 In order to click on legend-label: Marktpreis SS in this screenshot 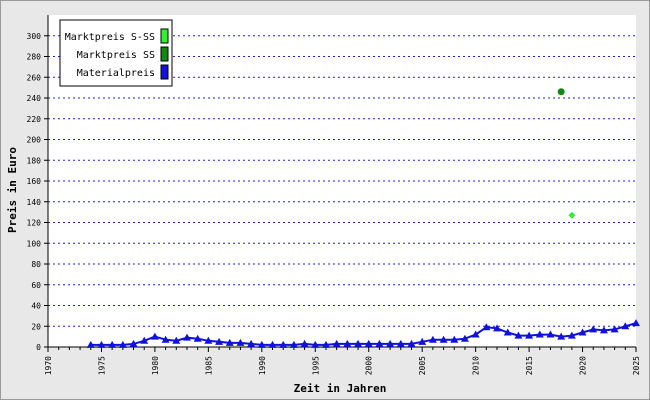, I will do `click(116, 55)`.